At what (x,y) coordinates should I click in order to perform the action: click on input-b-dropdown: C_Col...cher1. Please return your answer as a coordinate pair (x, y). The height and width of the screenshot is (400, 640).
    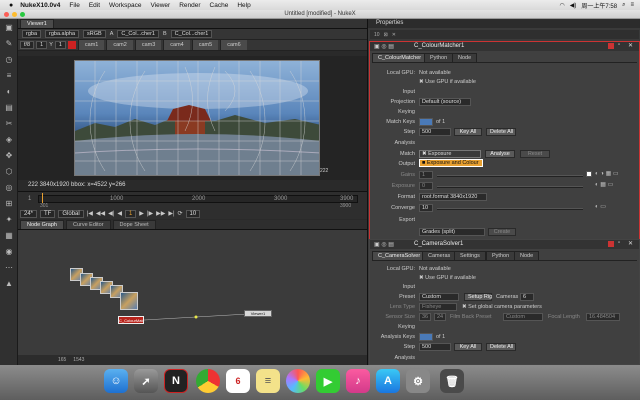
    Looking at the image, I should click on (191, 34).